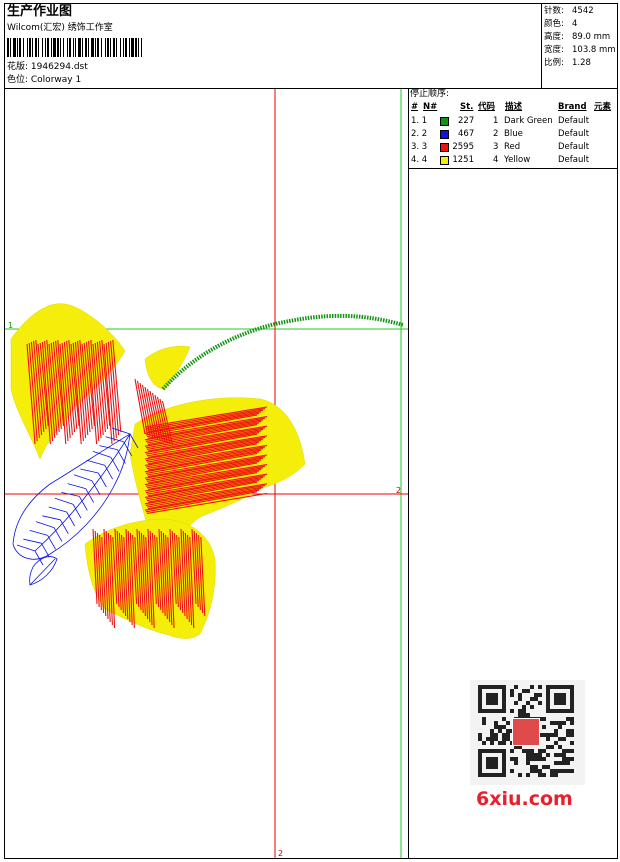 Image resolution: width=620 pixels, height=862 pixels. What do you see at coordinates (40, 11) in the screenshot?
I see `page-title: 生产作业图` at bounding box center [40, 11].